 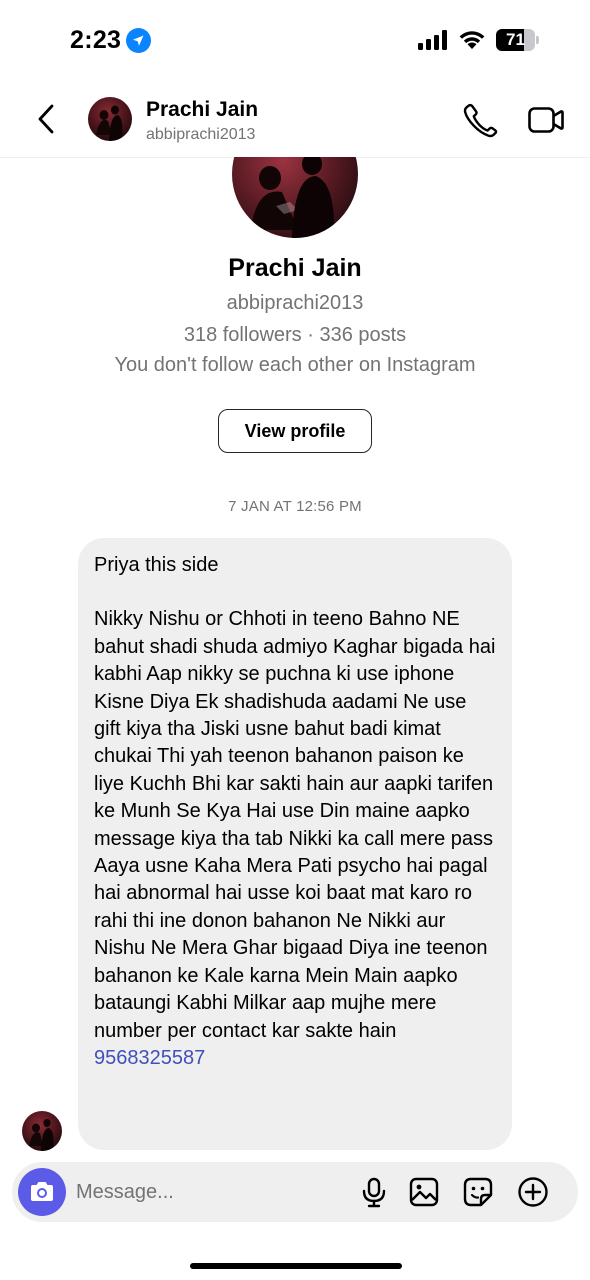 I want to click on microphone-icon, so click(x=374, y=1192).